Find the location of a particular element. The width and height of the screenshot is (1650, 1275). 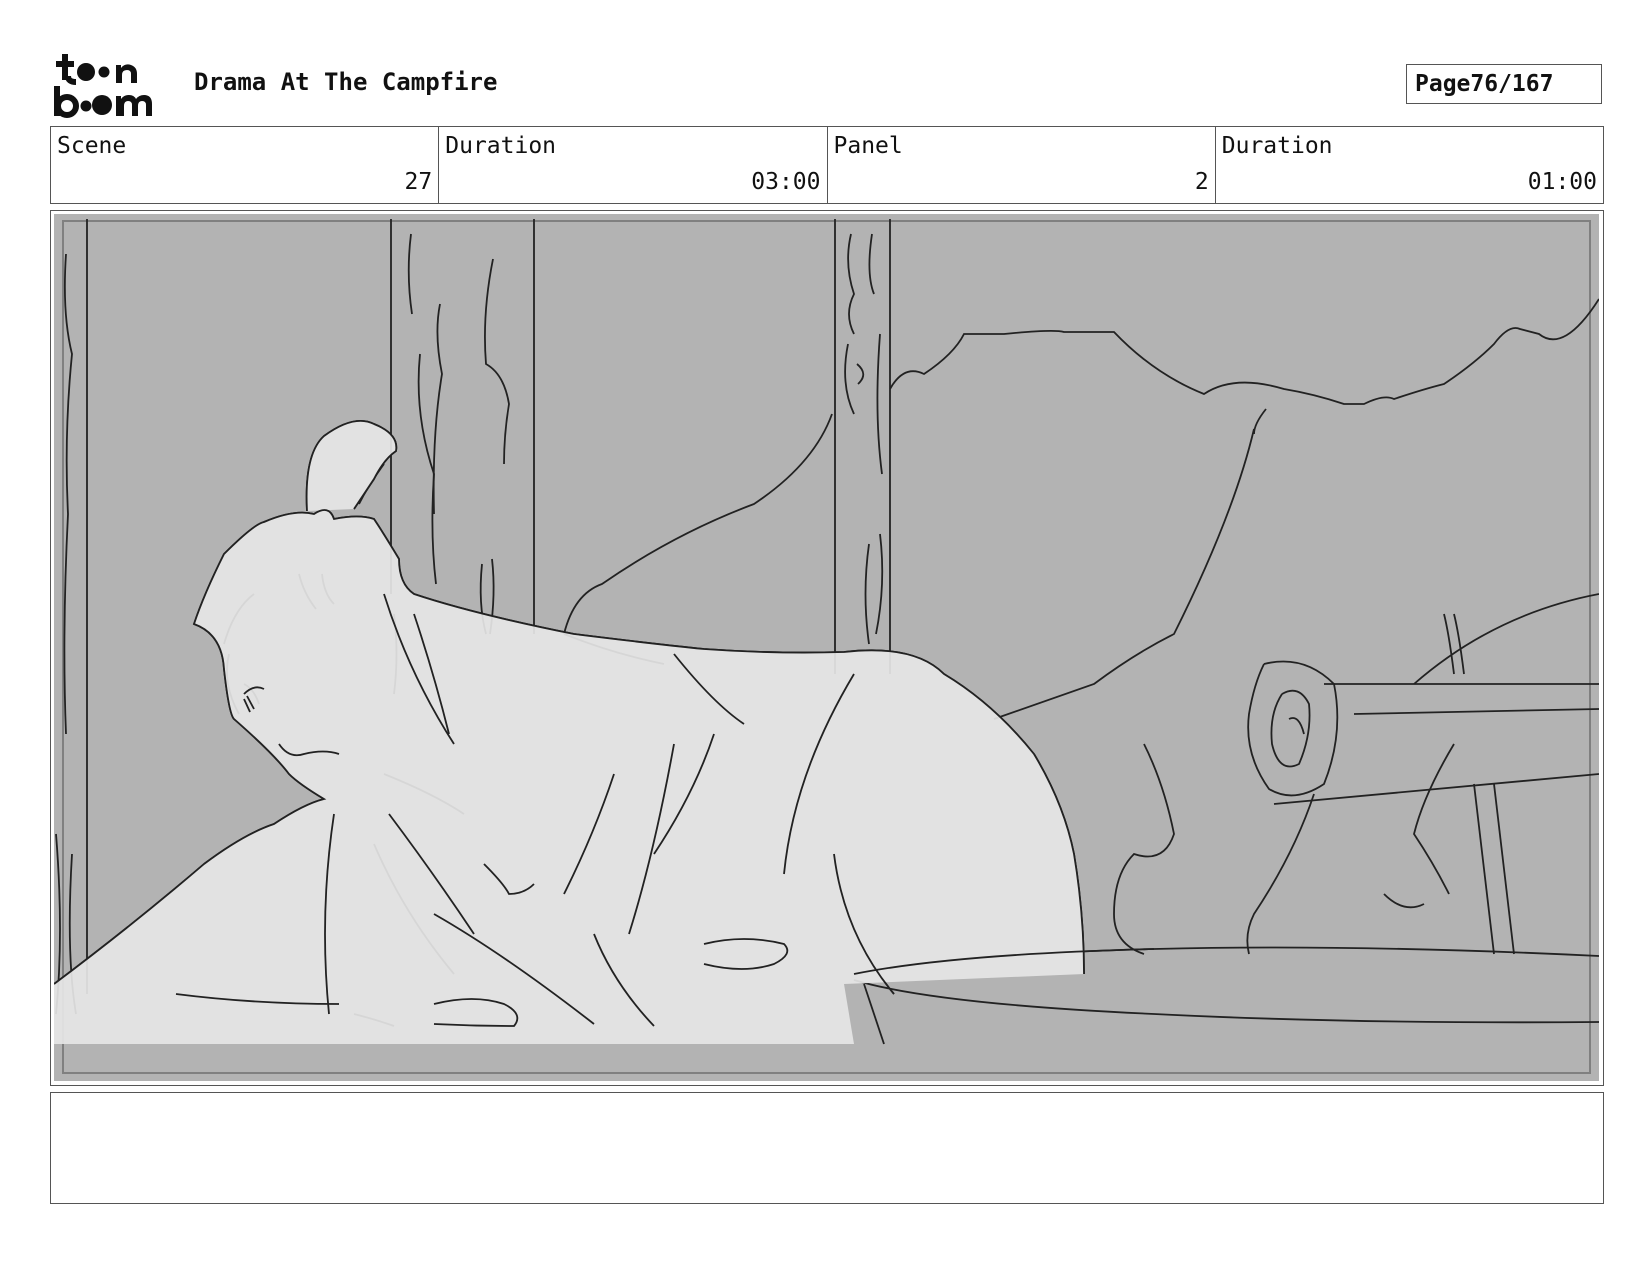

page-counter: Page 76/167 is located at coordinates (1504, 84).